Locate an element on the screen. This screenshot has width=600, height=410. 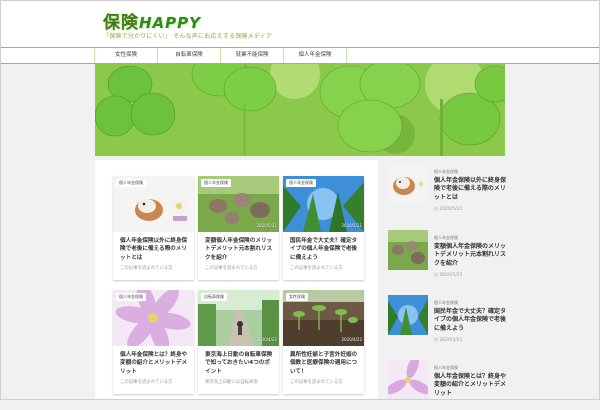
sidebar-article-title: 個人年金保険とは？終身や変額の紹介とメリットデメリット is located at coordinates (470, 385).